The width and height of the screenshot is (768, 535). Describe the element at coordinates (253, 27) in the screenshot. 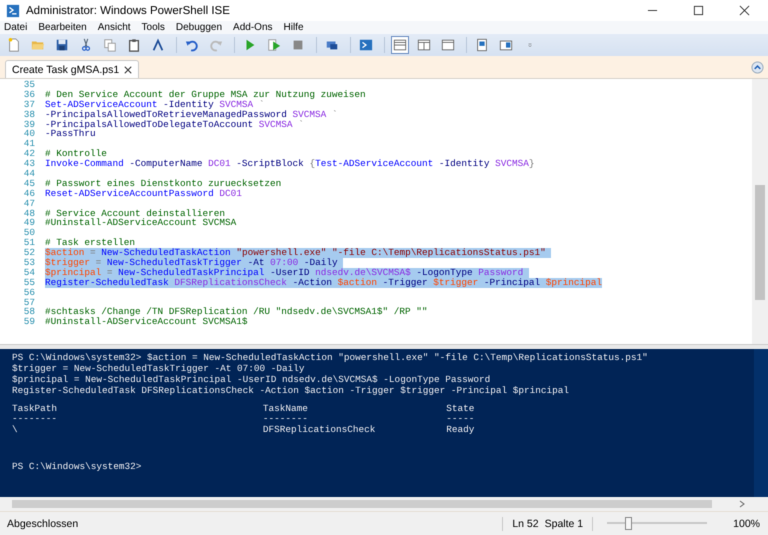

I see `menu-item: Add-Ons` at that location.